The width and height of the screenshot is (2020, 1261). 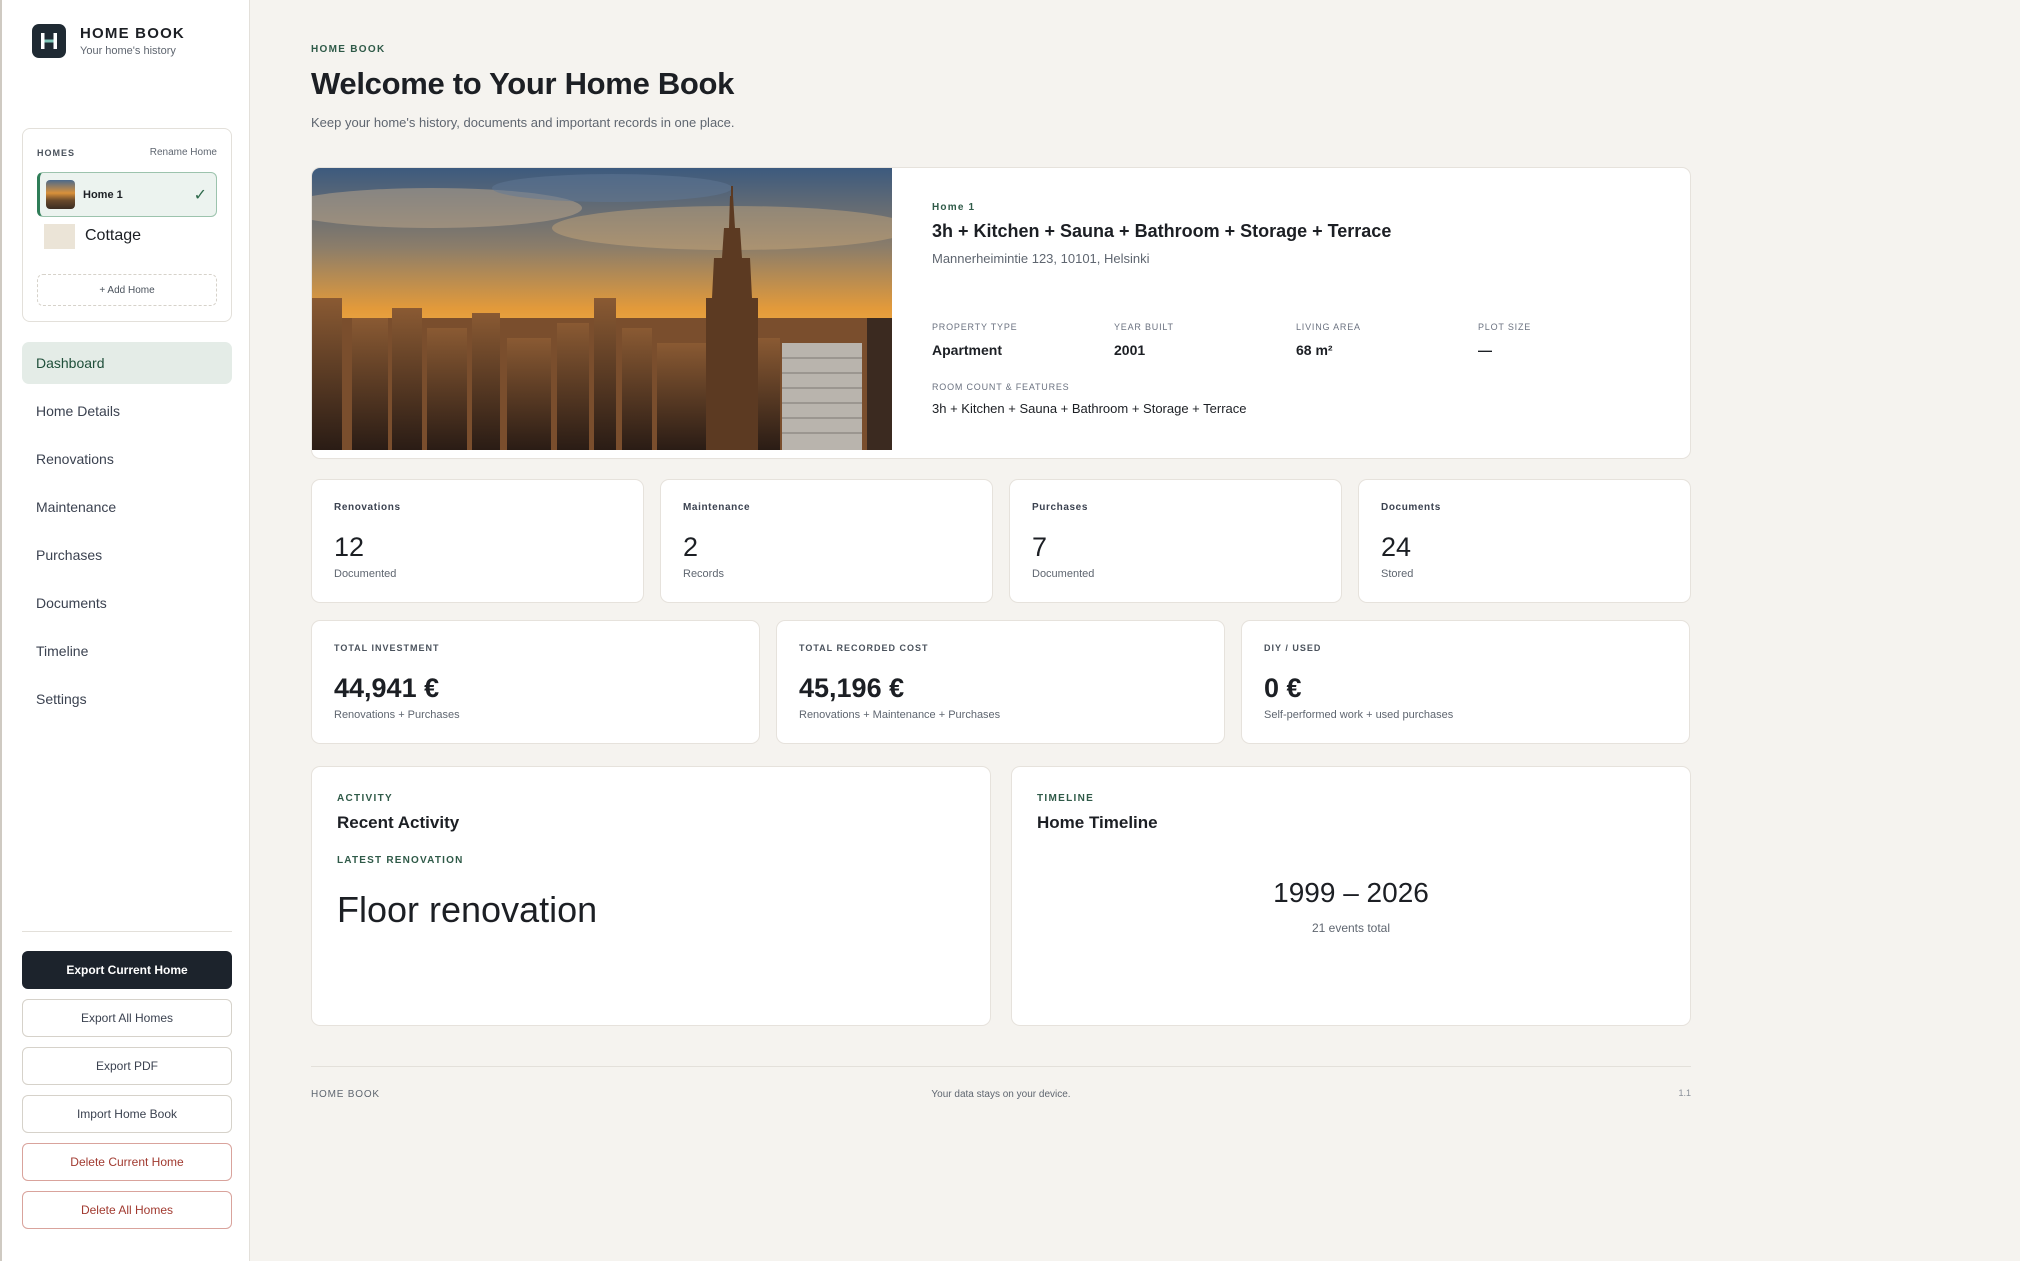 What do you see at coordinates (1387, 340) in the screenshot?
I see `fact-living-area: LIVING AREA 68 m²` at bounding box center [1387, 340].